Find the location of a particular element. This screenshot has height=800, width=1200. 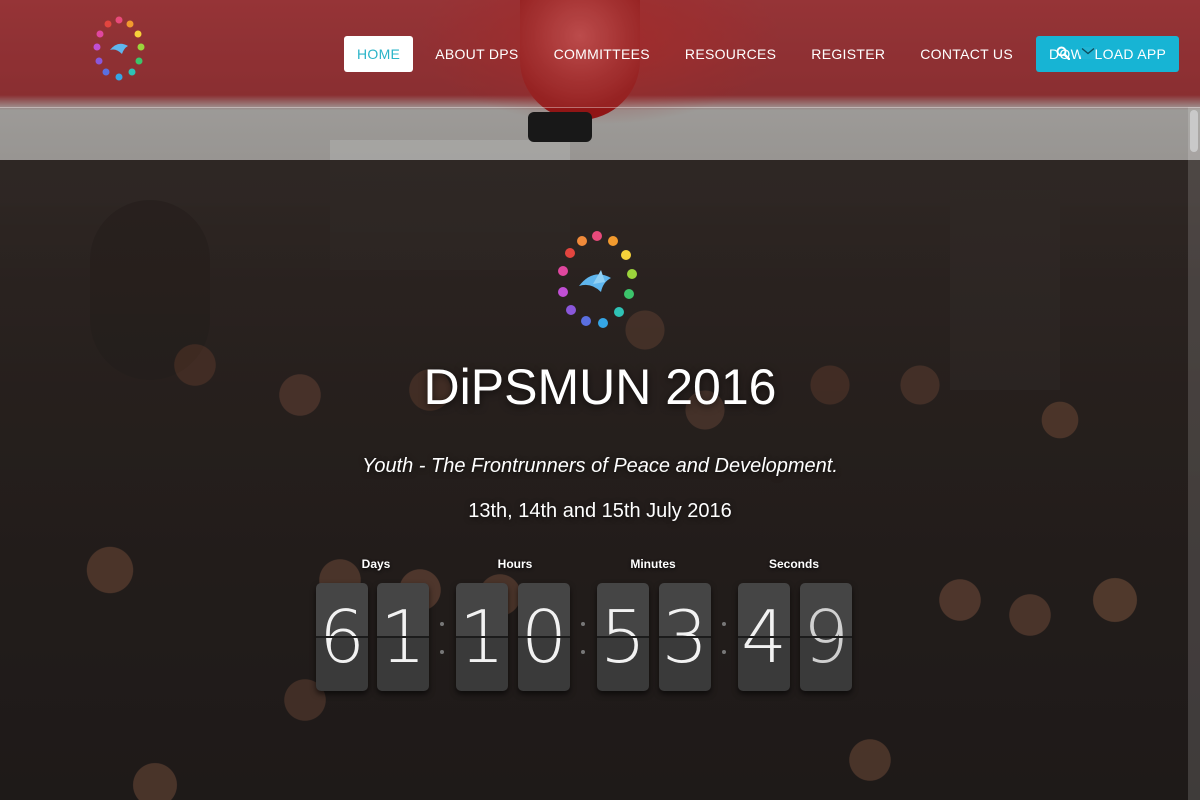

nav-committees: COMMITTEES is located at coordinates (602, 54).